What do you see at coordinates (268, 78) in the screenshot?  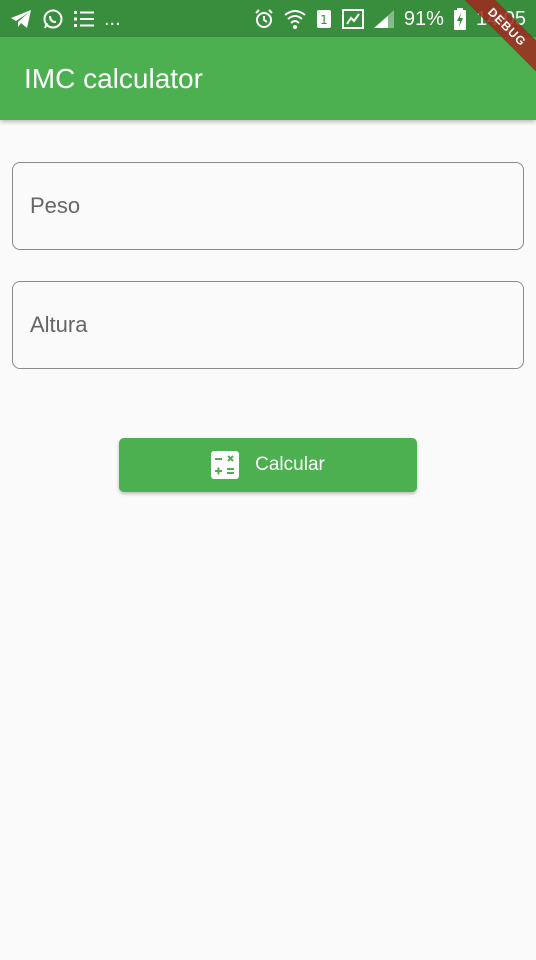 I see `app-bar: IMC calculator` at bounding box center [268, 78].